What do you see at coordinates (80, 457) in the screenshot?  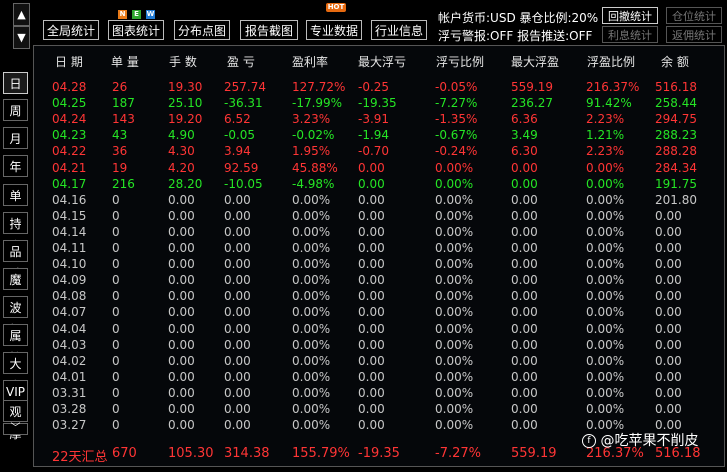 I see `summary-label: 22天汇总` at bounding box center [80, 457].